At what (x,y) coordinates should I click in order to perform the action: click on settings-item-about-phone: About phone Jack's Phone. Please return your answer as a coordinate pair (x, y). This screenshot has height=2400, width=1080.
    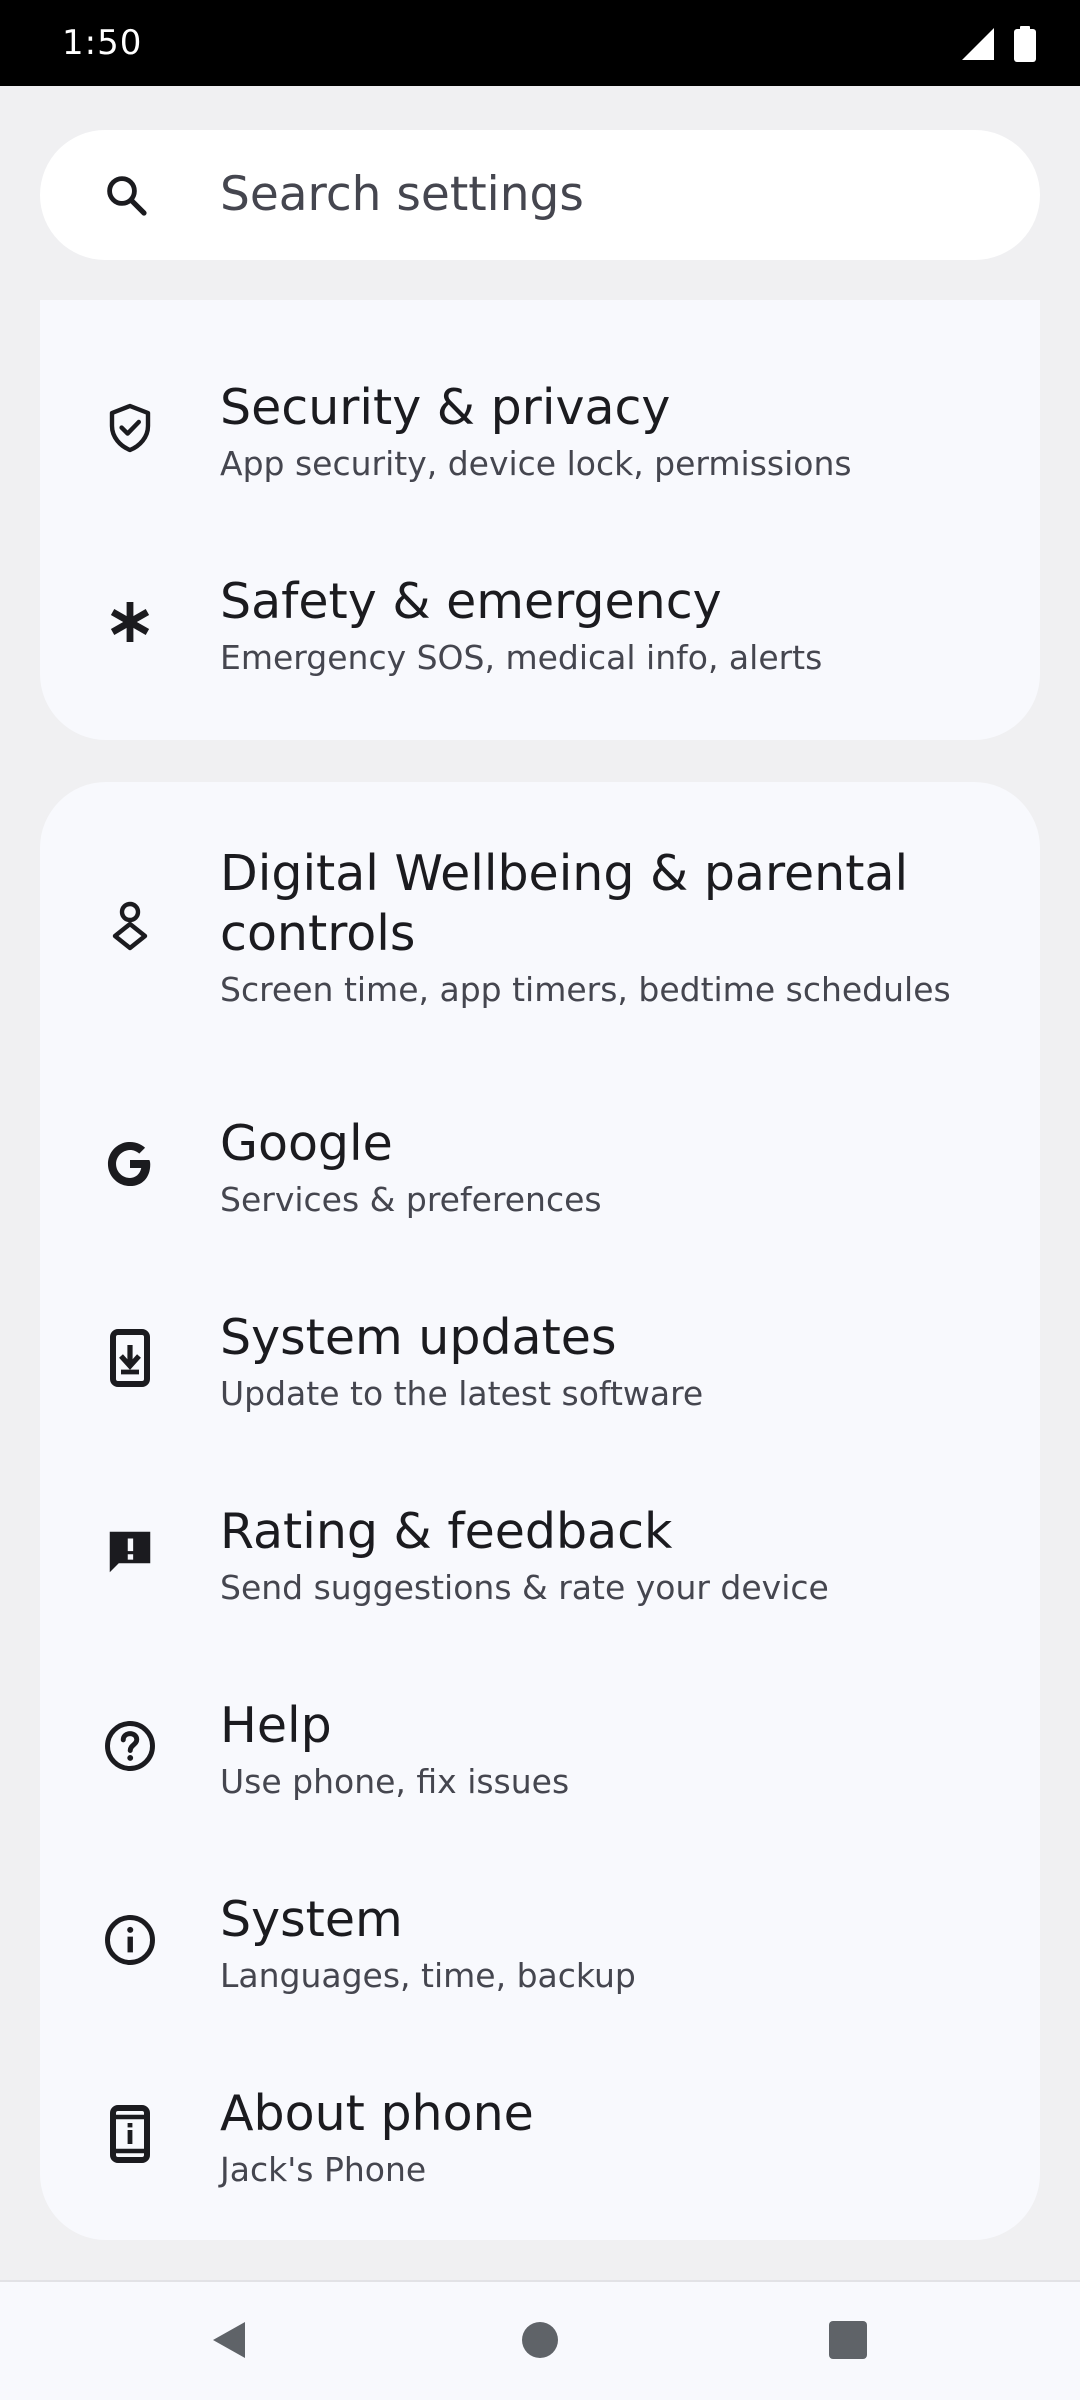
    Looking at the image, I should click on (540, 2107).